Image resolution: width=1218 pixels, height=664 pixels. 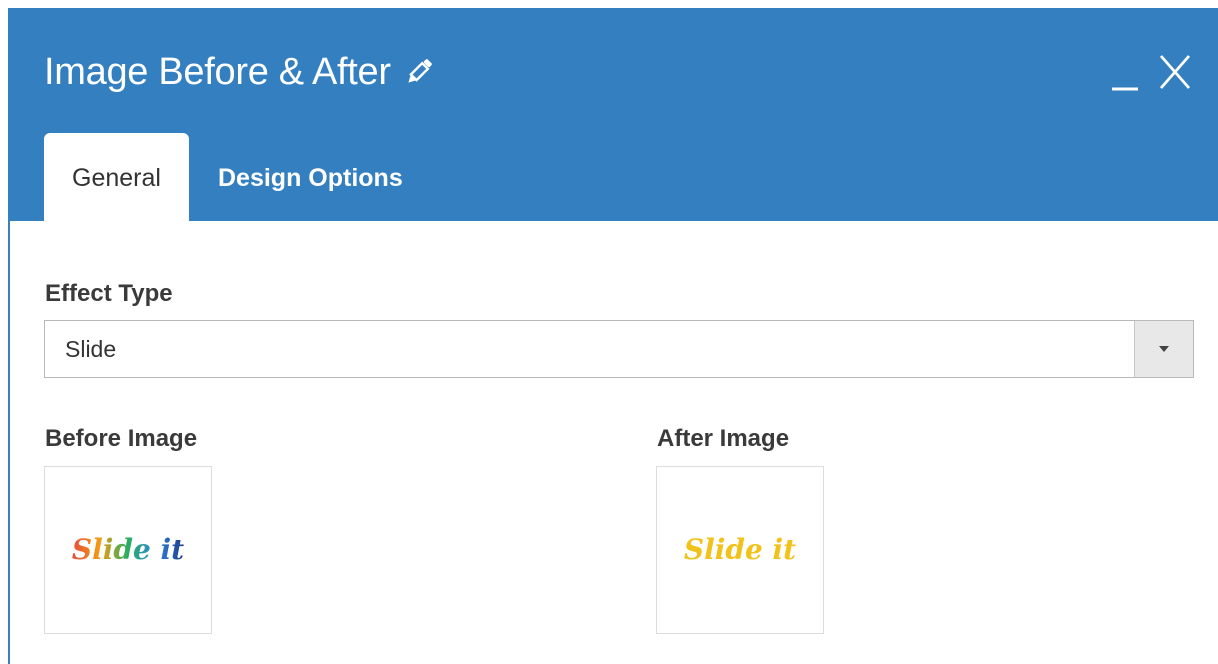 I want to click on tab-general: General, so click(x=116, y=177).